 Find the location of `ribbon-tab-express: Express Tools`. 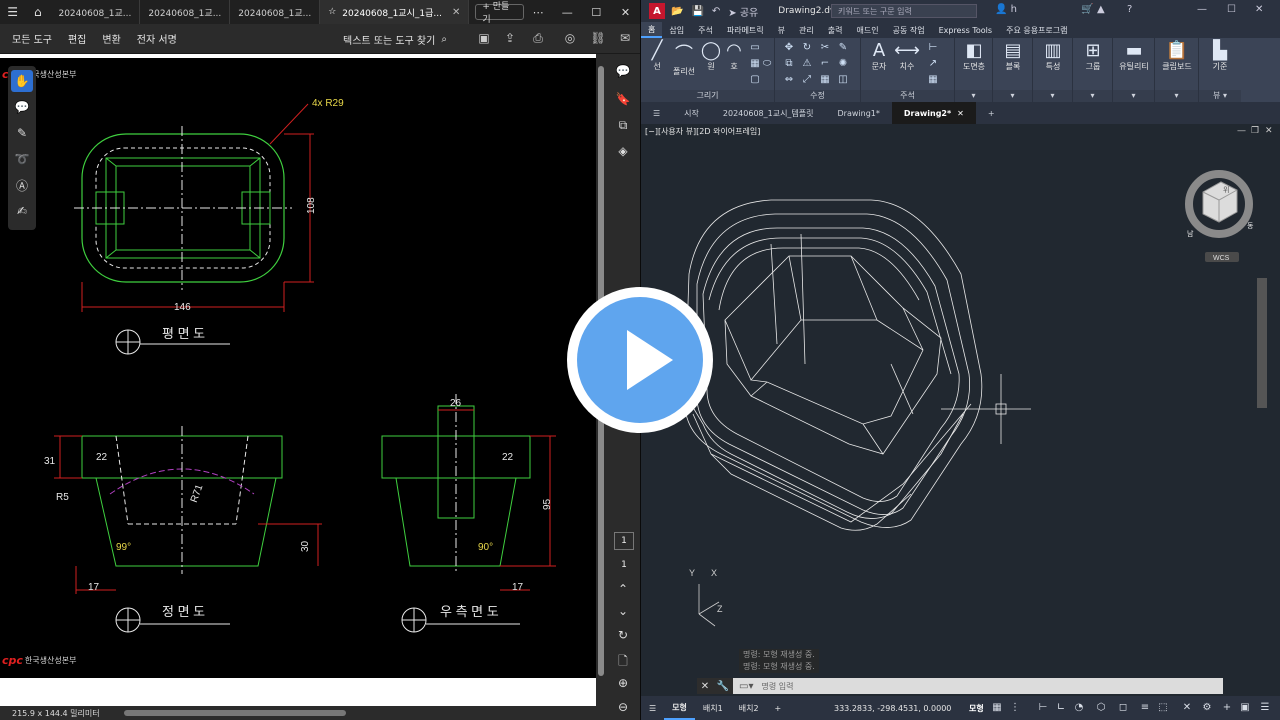

ribbon-tab-express: Express Tools is located at coordinates (966, 30).